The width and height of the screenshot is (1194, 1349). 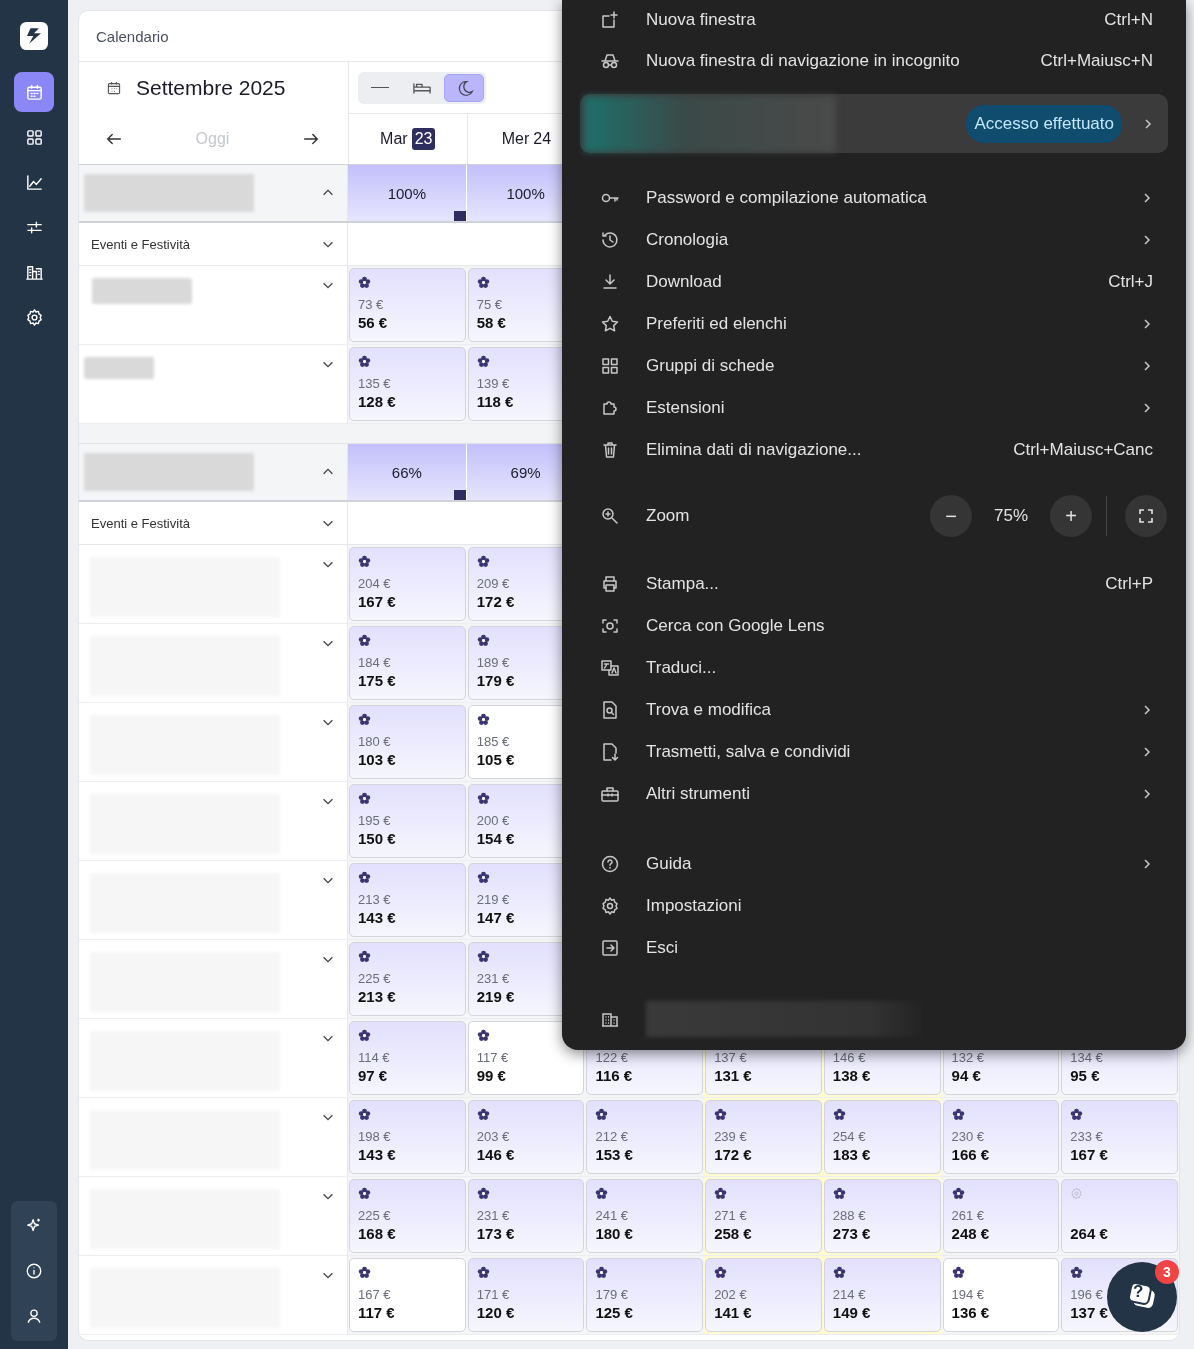 I want to click on list-price: 213 €, so click(x=374, y=899).